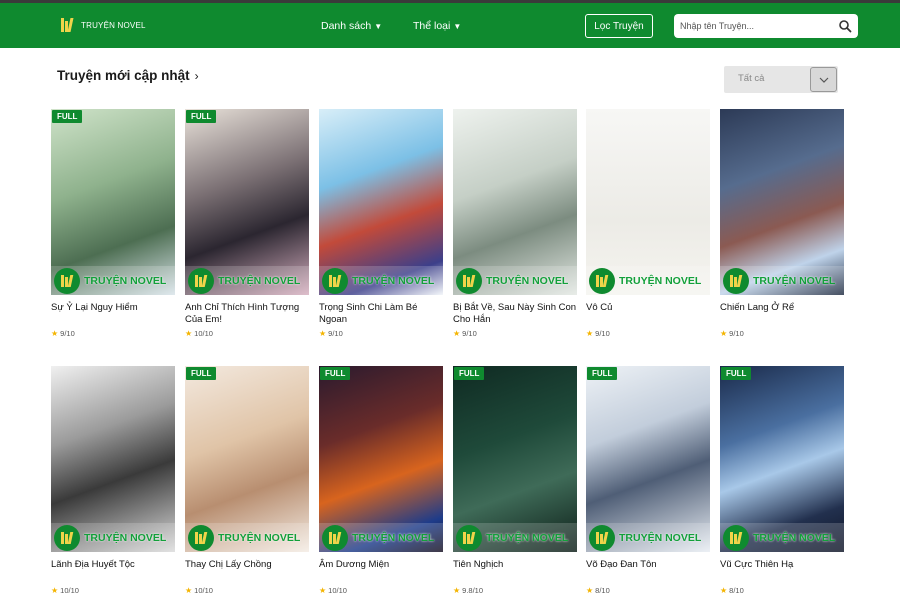 The width and height of the screenshot is (900, 604). I want to click on book-rating: ★ 9.8/10, so click(515, 590).